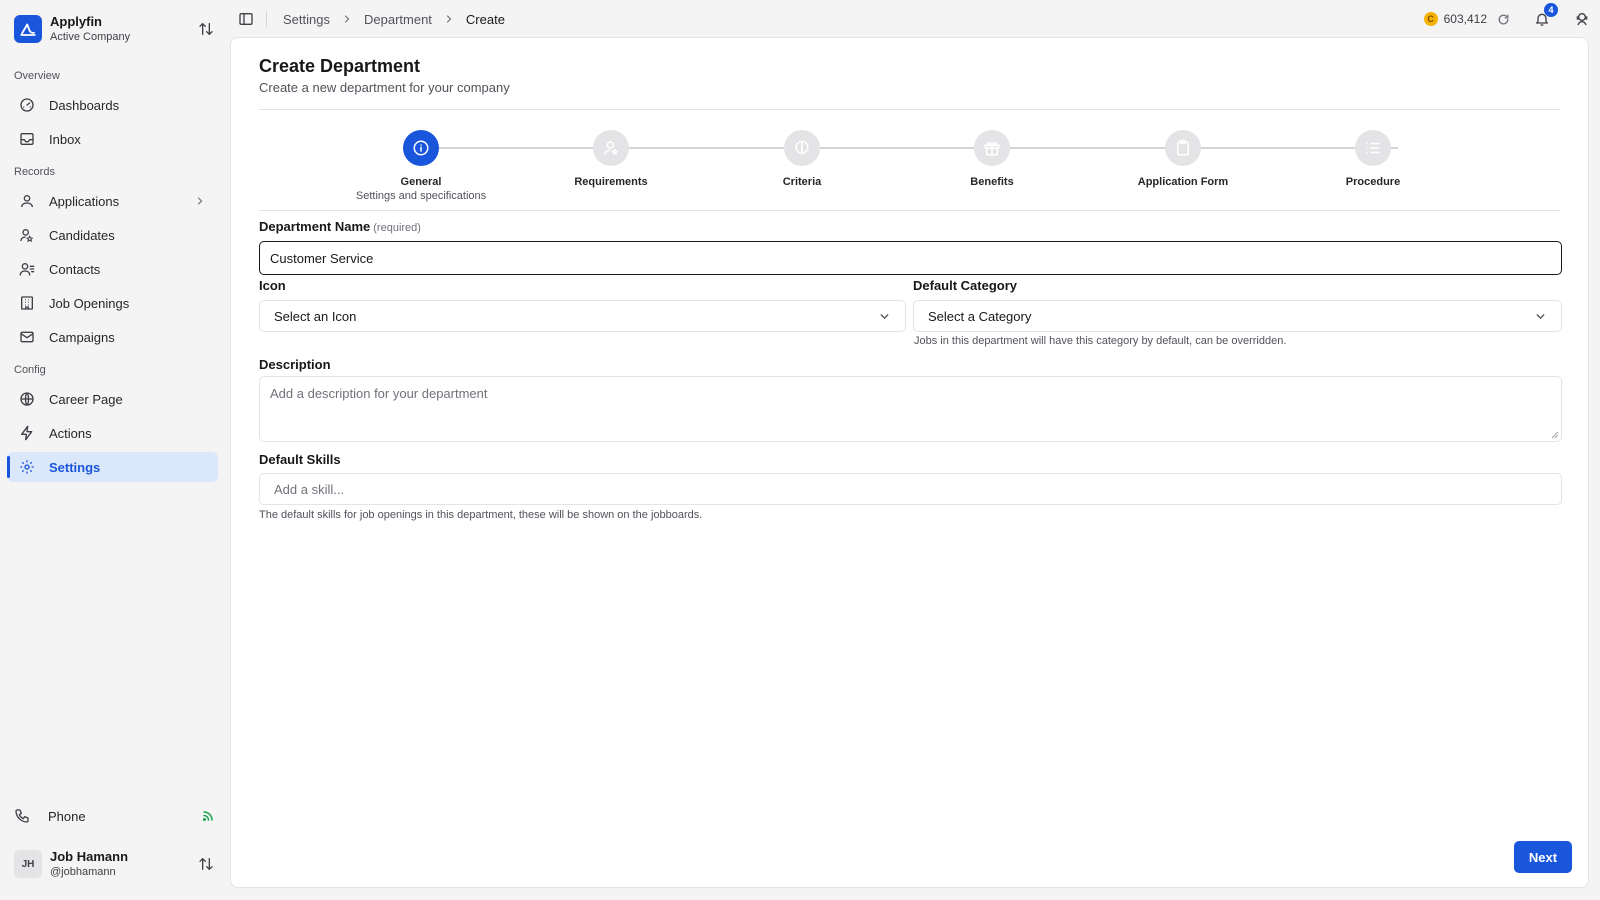  I want to click on user-star-icon, so click(611, 148).